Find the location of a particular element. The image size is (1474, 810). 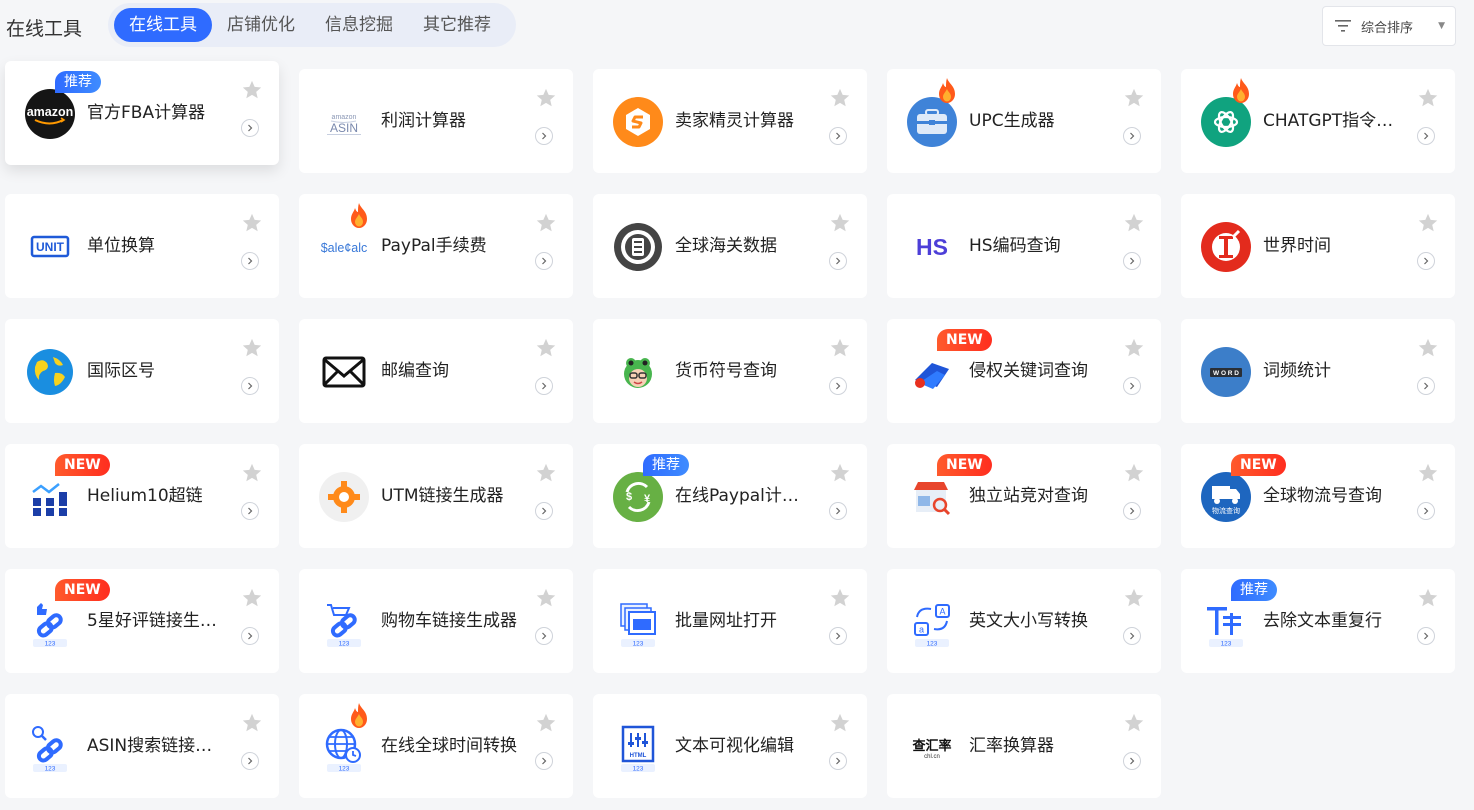

caret-down-icon: ▼ is located at coordinates (1441, 26).